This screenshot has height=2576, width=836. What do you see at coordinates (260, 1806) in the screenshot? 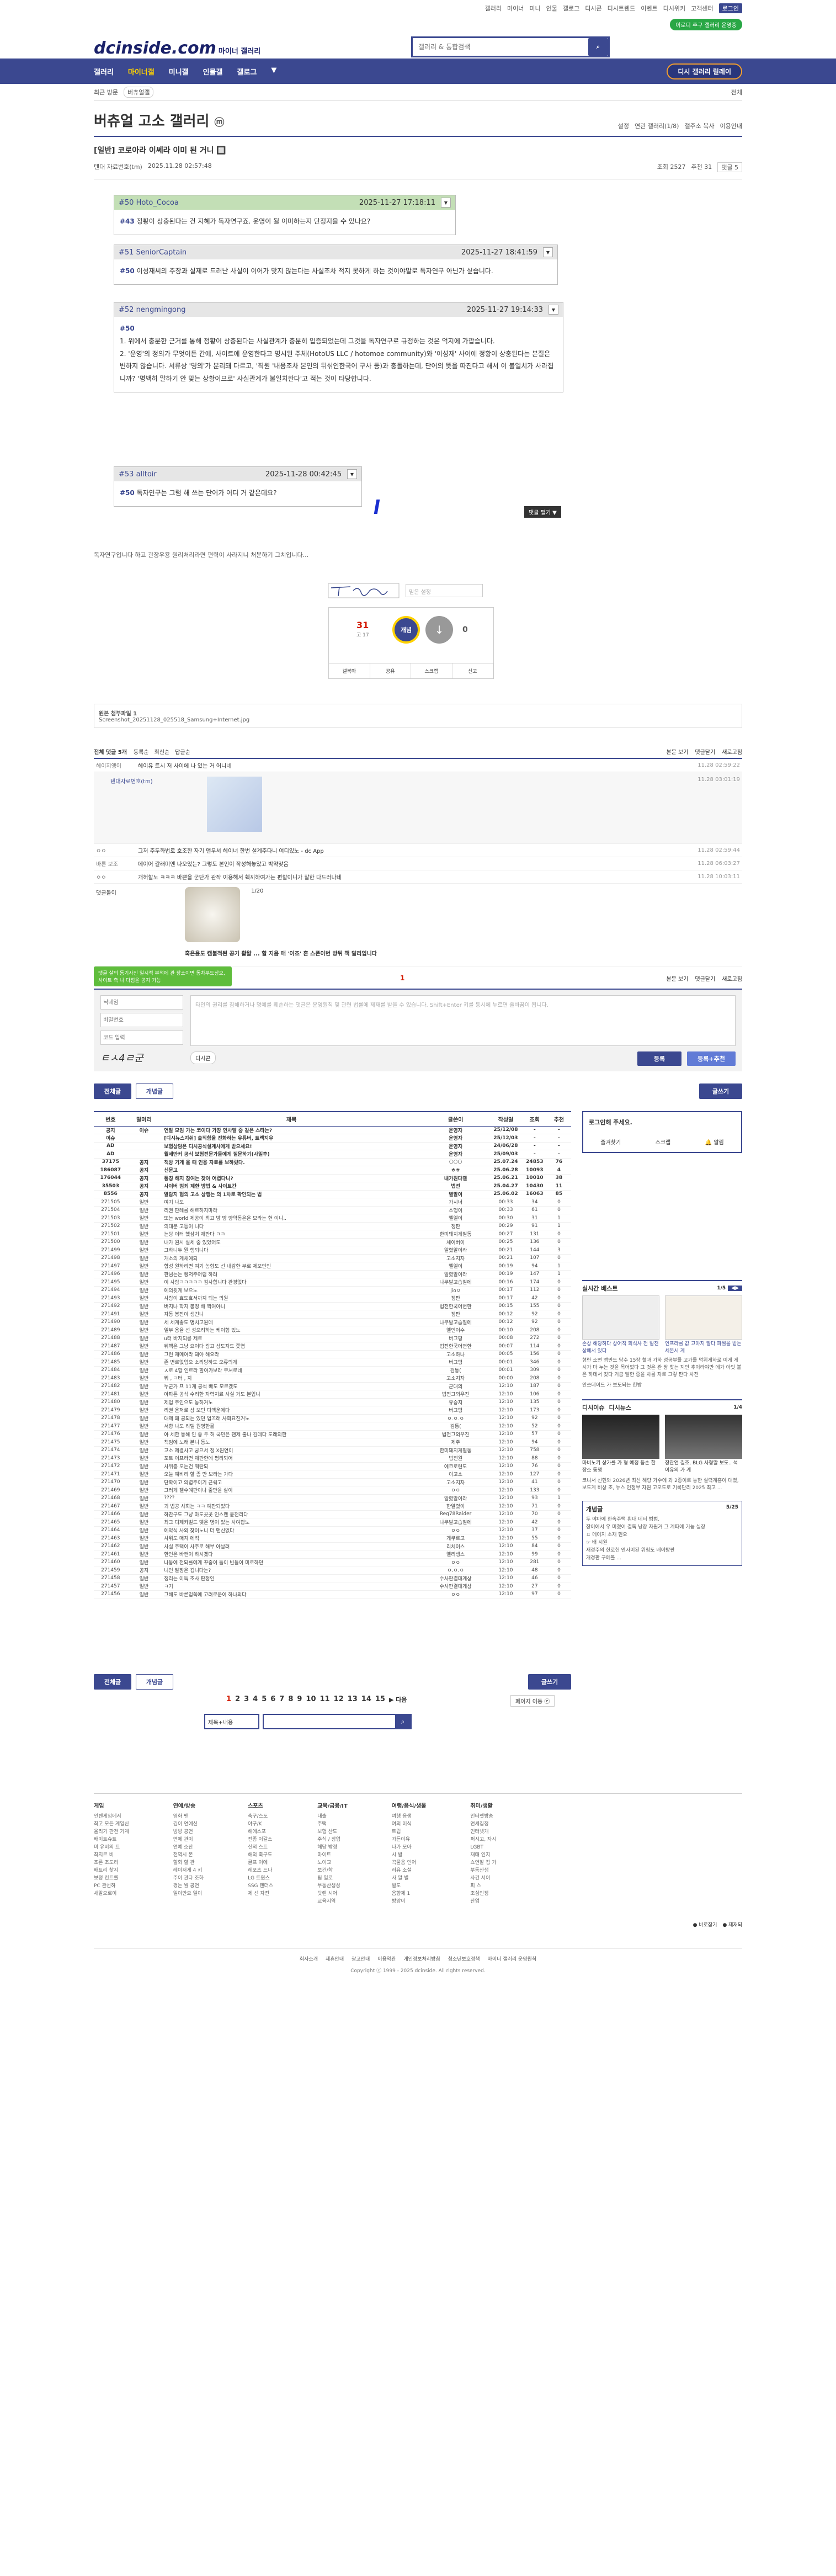
I see `footer-column-head: 스포츠` at bounding box center [260, 1806].